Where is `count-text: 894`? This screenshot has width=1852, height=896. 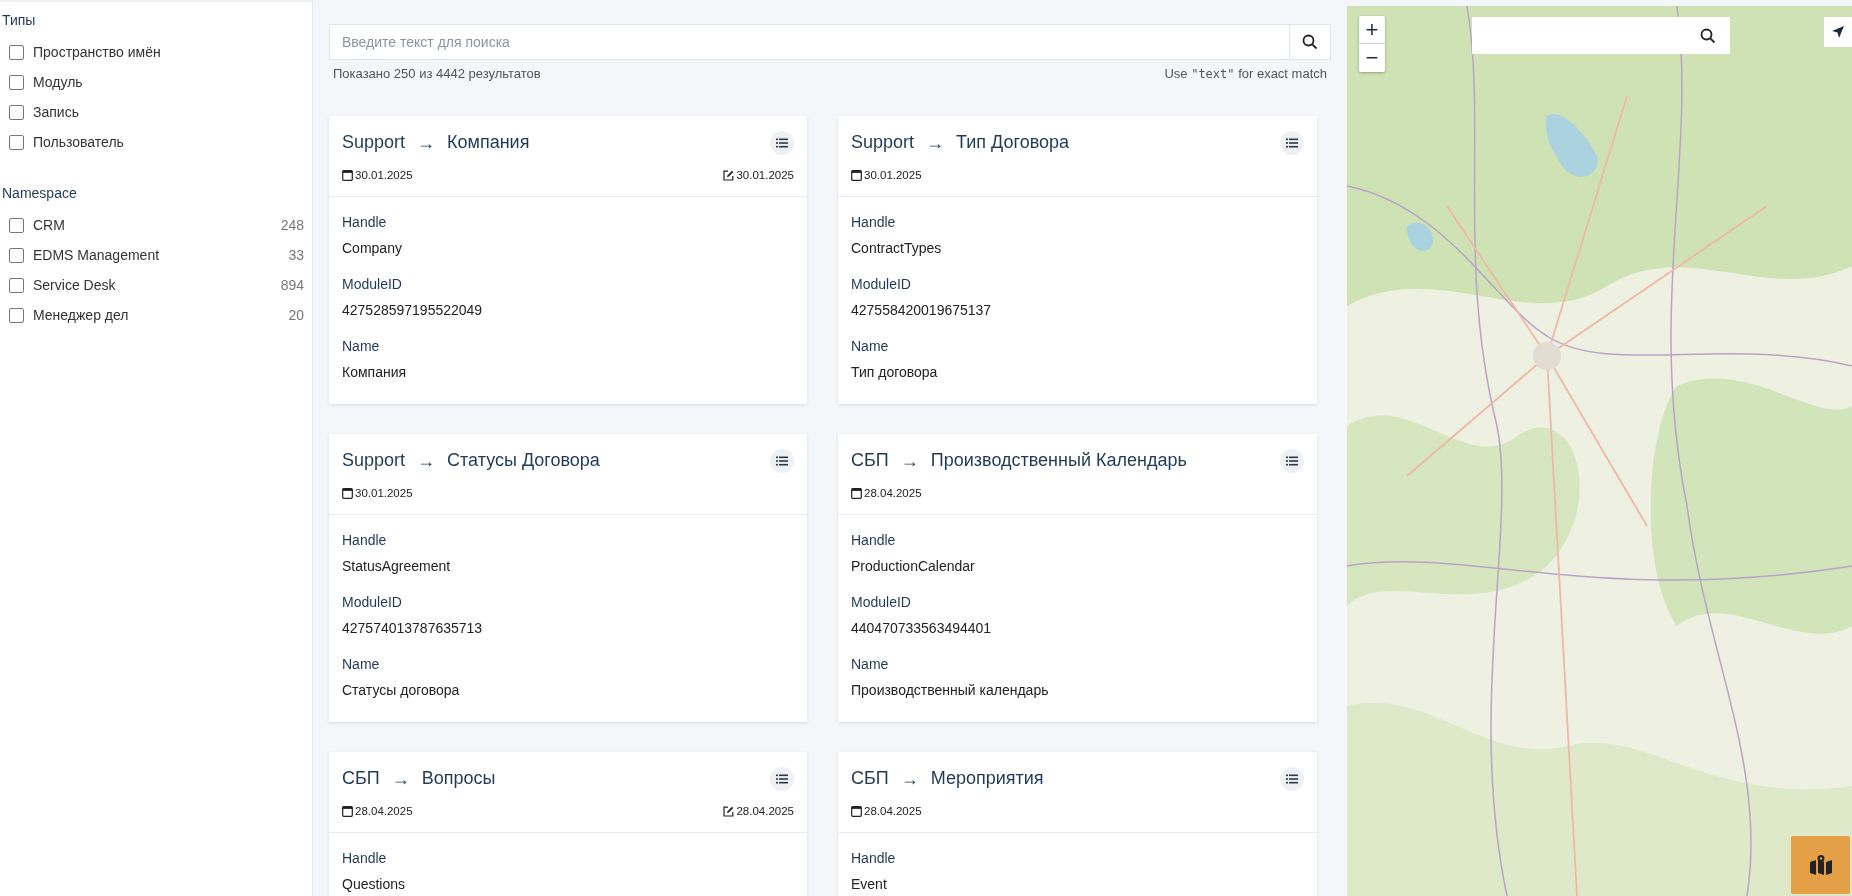
count-text: 894 is located at coordinates (292, 285).